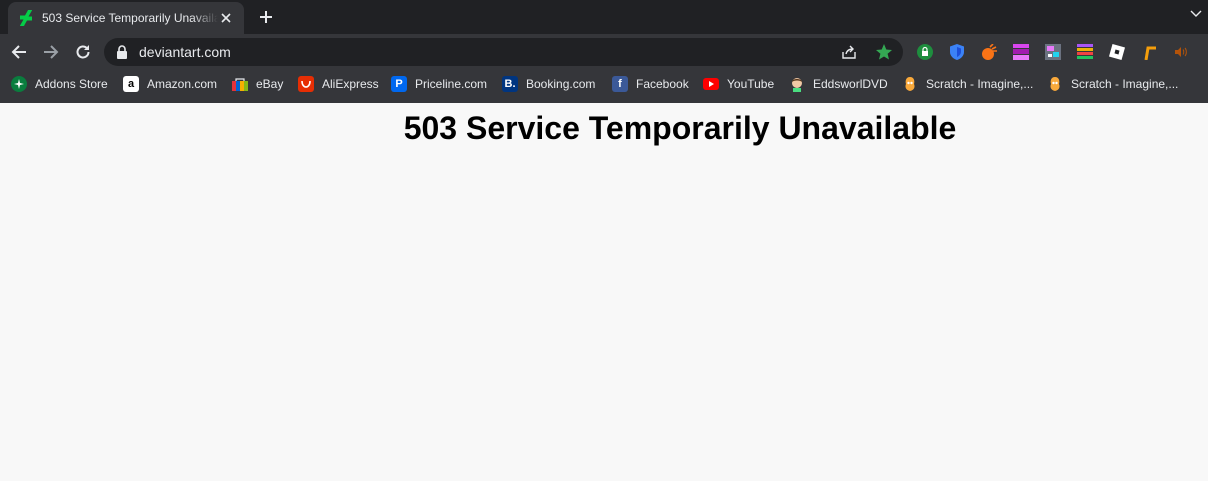  What do you see at coordinates (957, 52) in the screenshot?
I see `shield-extension-icon` at bounding box center [957, 52].